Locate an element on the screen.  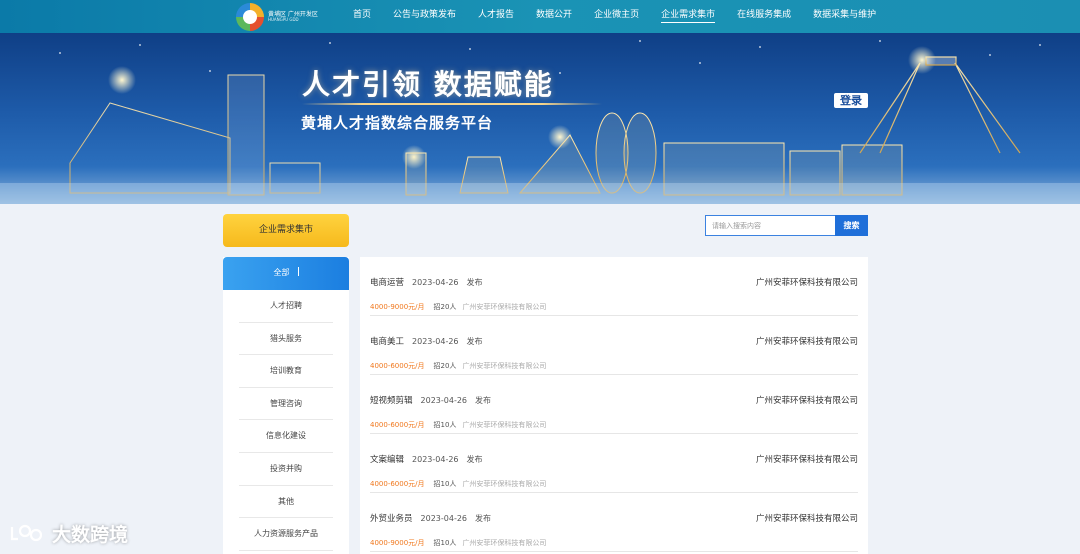
sidebar-item-6: 投资并购 is located at coordinates (286, 469).